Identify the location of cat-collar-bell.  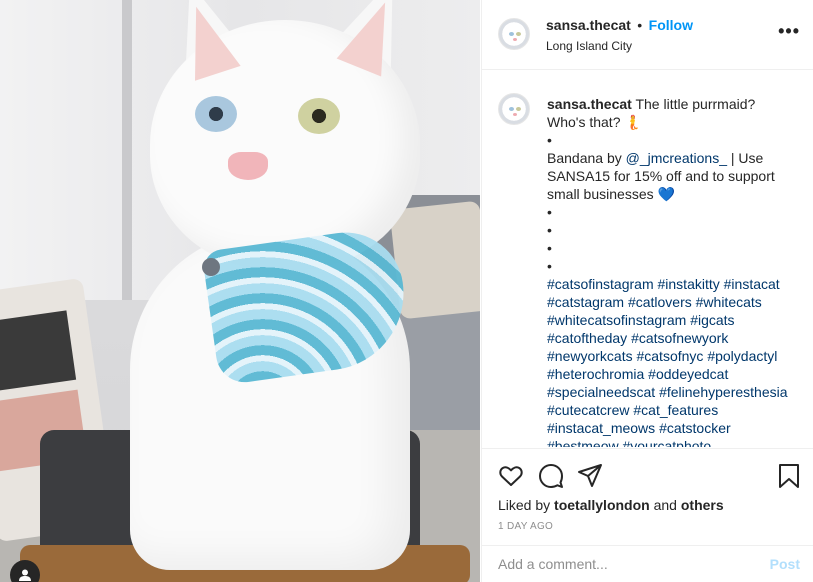
(211, 267).